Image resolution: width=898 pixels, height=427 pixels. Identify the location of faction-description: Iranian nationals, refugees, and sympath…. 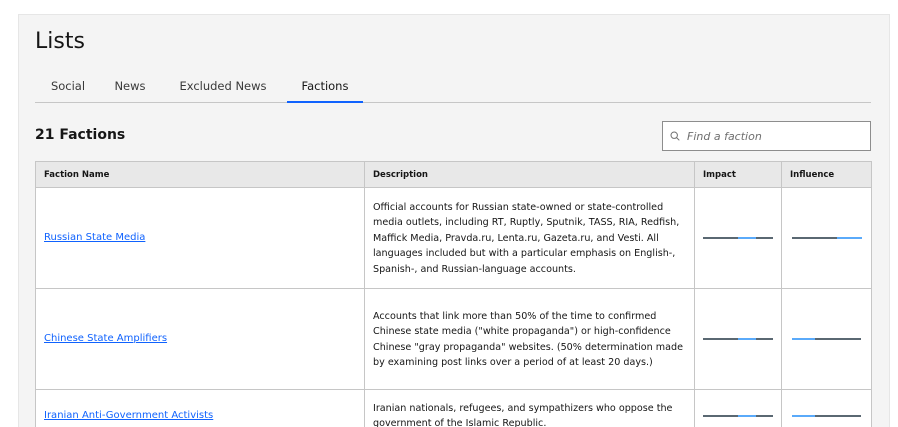
(529, 408).